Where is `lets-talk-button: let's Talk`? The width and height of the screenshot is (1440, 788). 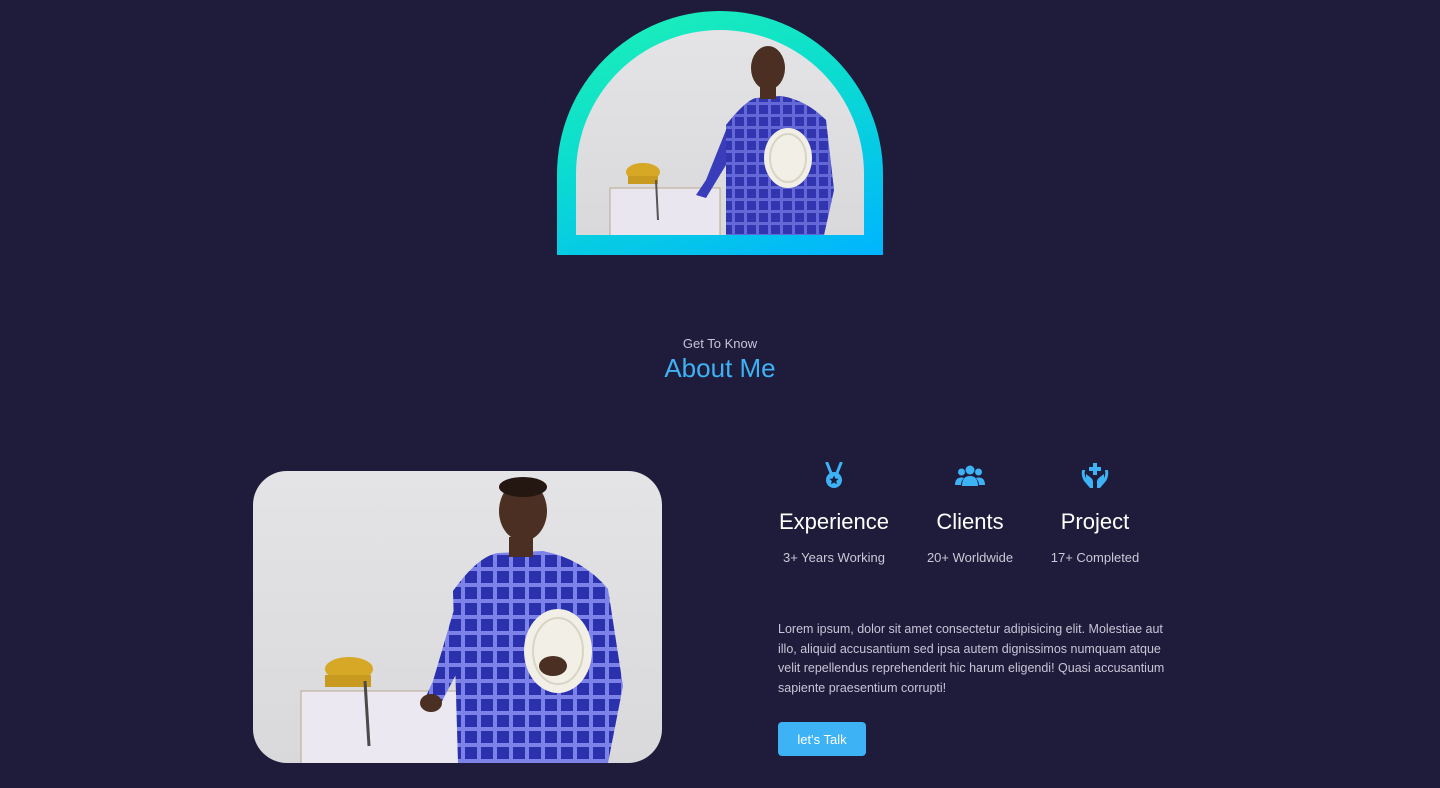
lets-talk-button: let's Talk is located at coordinates (822, 739).